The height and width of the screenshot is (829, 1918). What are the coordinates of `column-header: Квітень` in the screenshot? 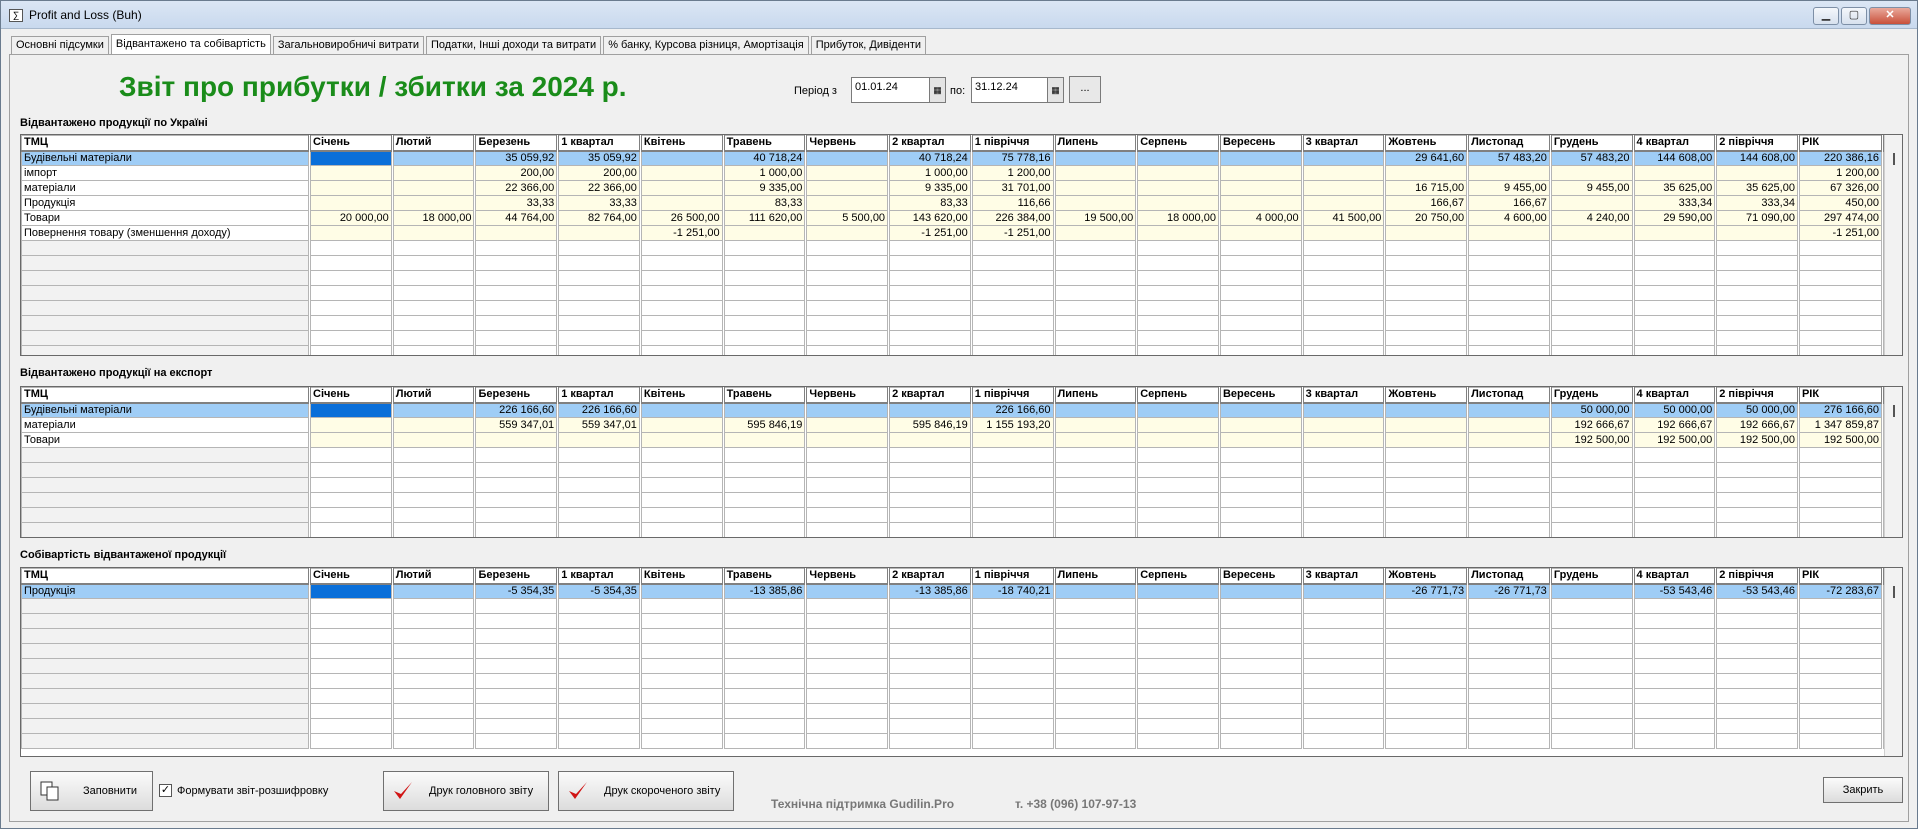 It's located at (682, 395).